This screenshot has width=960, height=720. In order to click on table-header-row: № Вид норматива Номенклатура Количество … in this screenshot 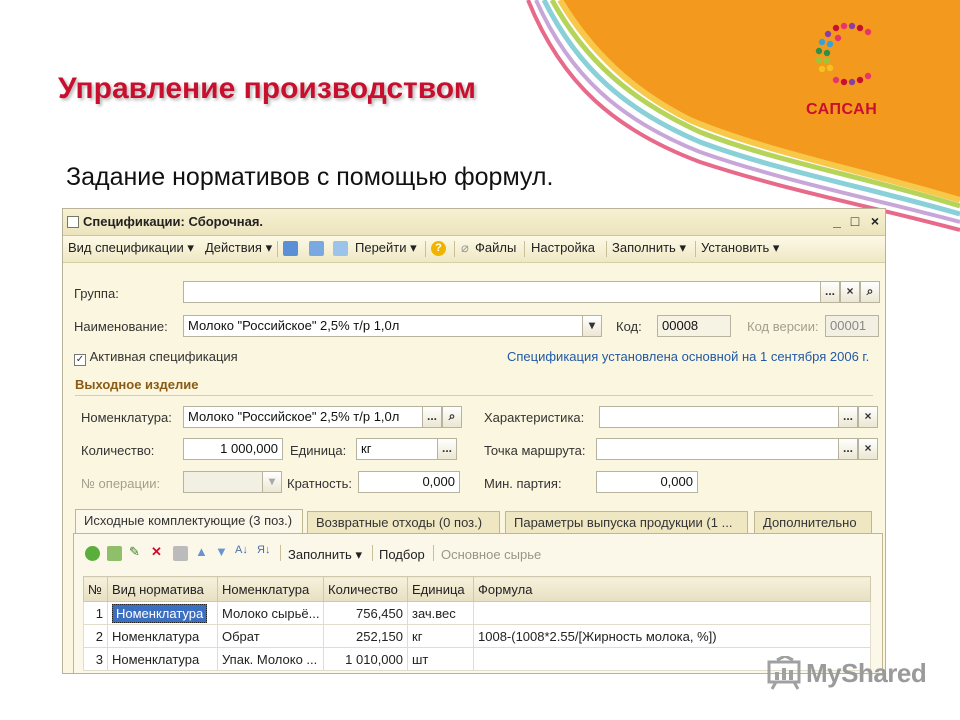, I will do `click(477, 589)`.